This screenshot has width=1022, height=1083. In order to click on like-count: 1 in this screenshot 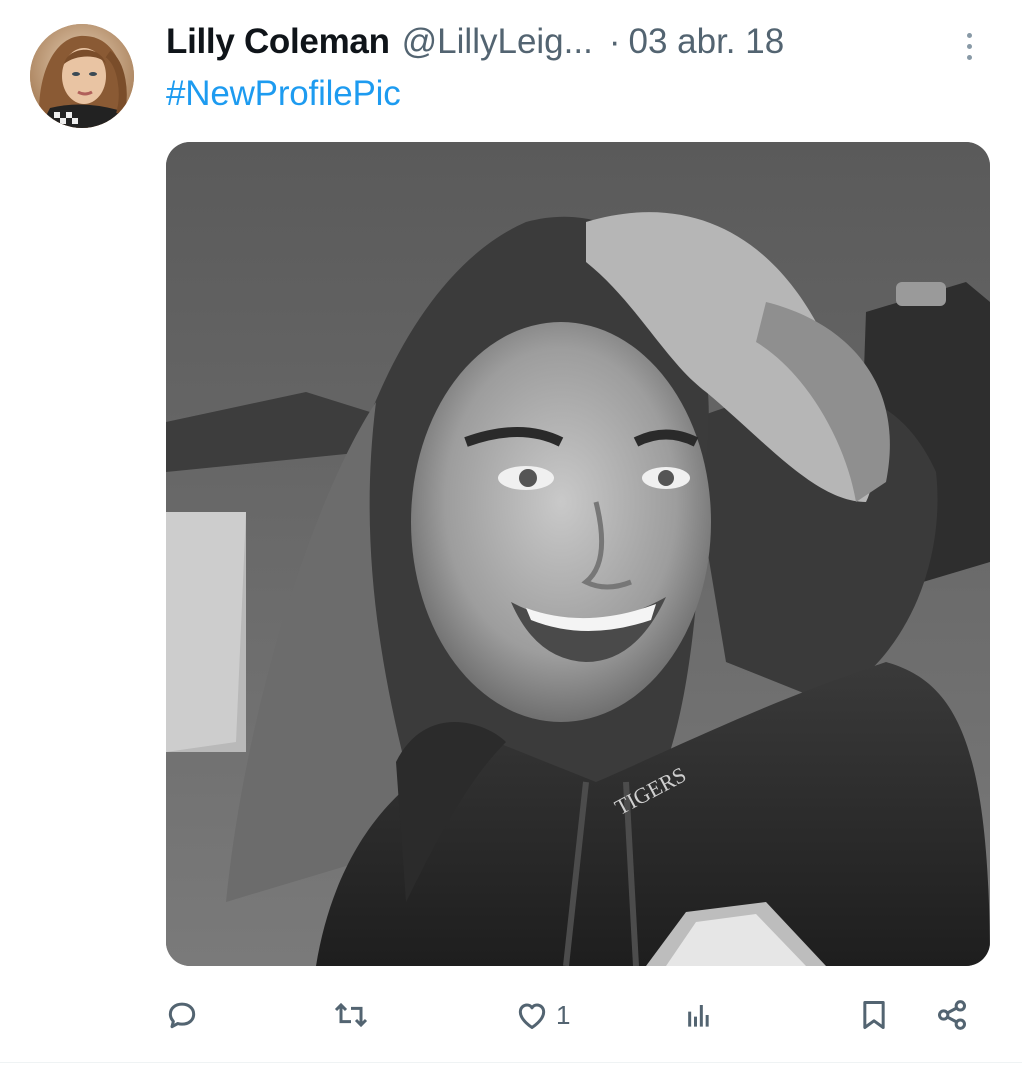, I will do `click(563, 1014)`.